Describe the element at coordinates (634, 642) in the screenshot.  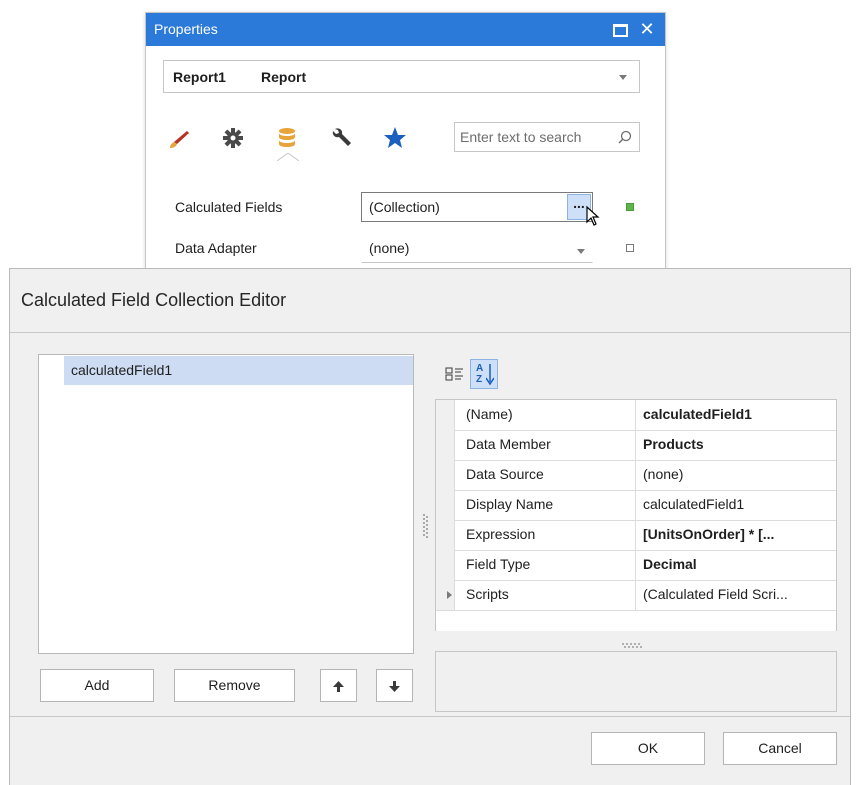
I see `description-splitter` at that location.